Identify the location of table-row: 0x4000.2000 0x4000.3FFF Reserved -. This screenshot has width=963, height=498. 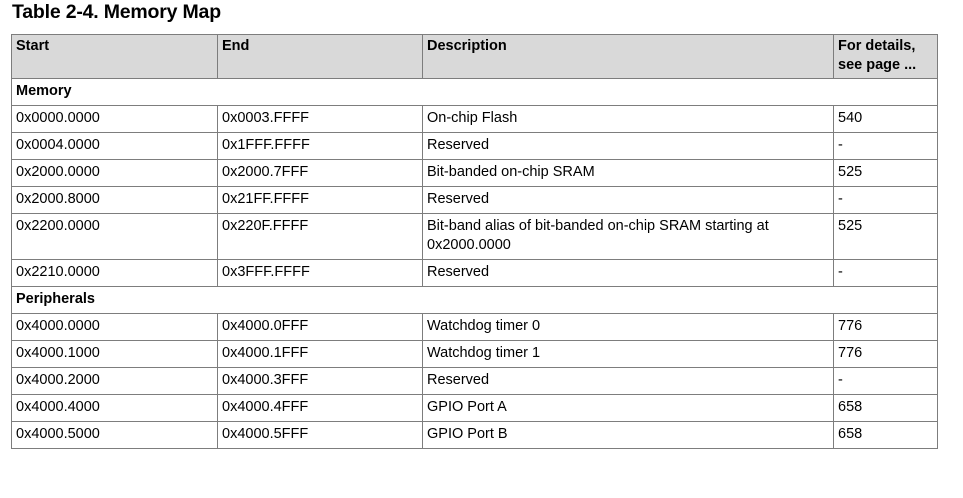
(474, 381).